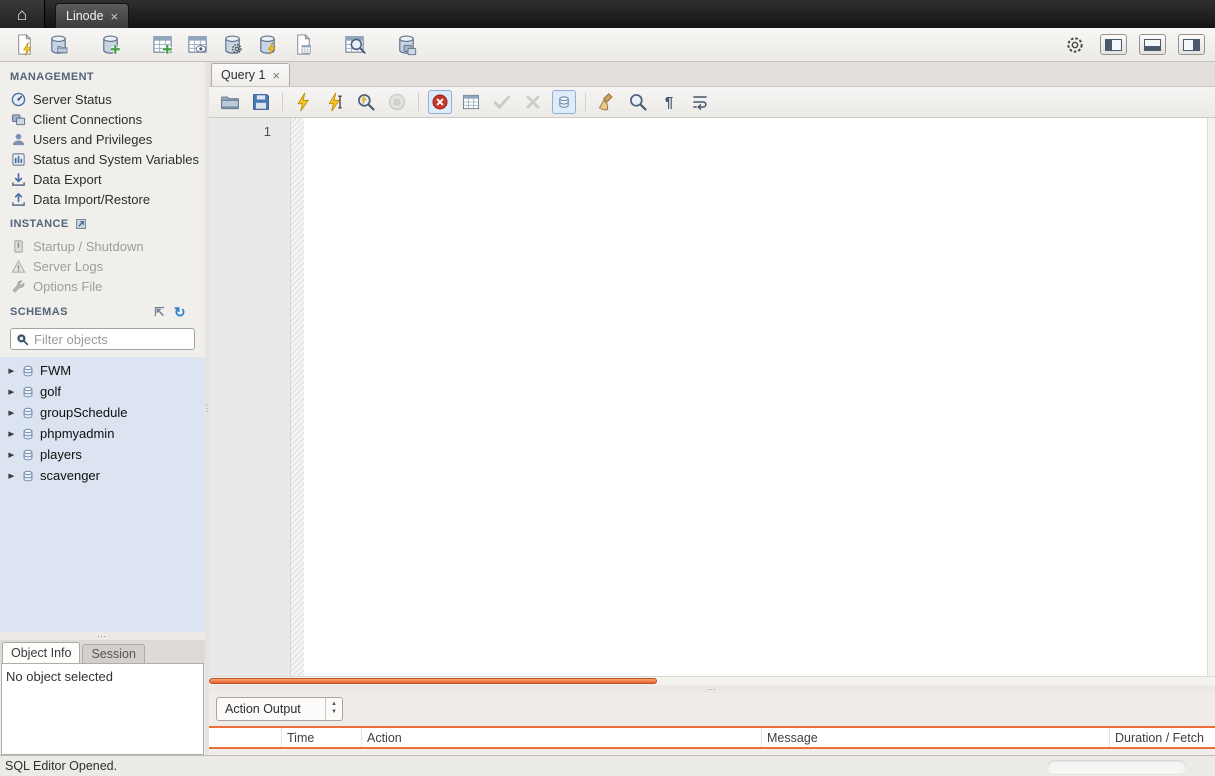 The height and width of the screenshot is (776, 1215). I want to click on schema-item-phpmyadmin: ▶ phpmyadmin, so click(102, 433).